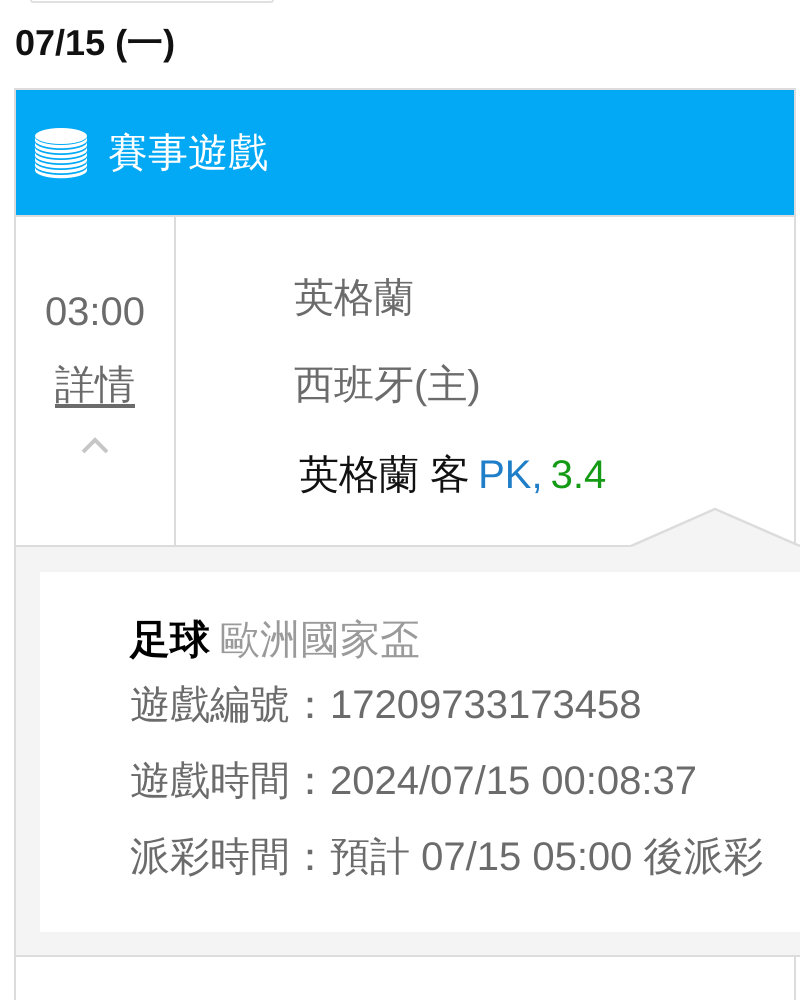 Image resolution: width=800 pixels, height=1000 pixels. I want to click on handicap-value: PK,, so click(510, 475).